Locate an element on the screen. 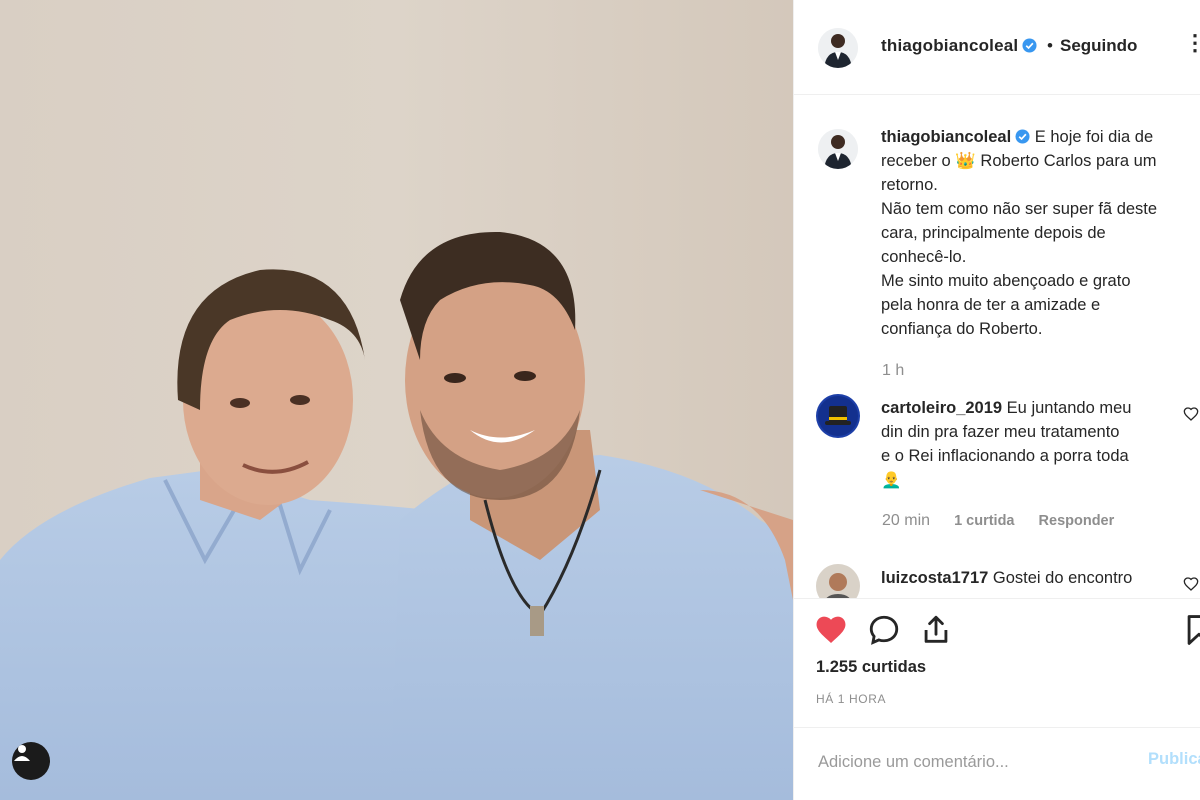 Image resolution: width=1200 pixels, height=800 pixels. like-heart-icon is located at coordinates (831, 630).